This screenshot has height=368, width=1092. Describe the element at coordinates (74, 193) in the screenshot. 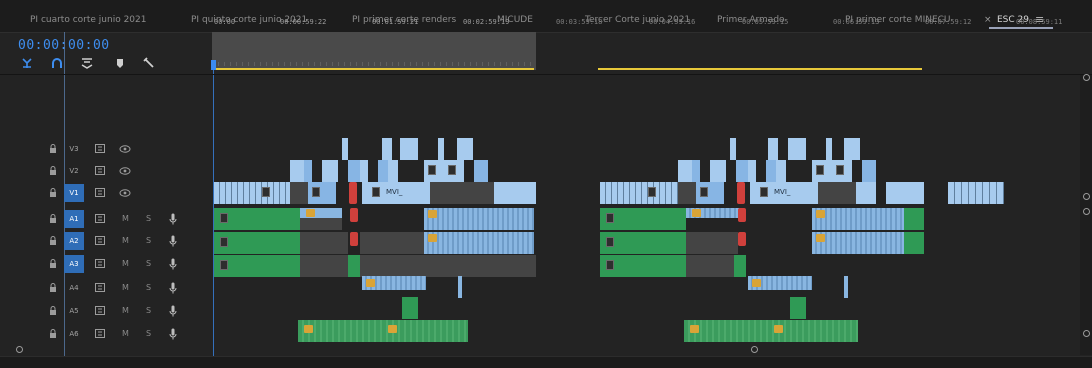

I see `track-target-v1: V1` at that location.